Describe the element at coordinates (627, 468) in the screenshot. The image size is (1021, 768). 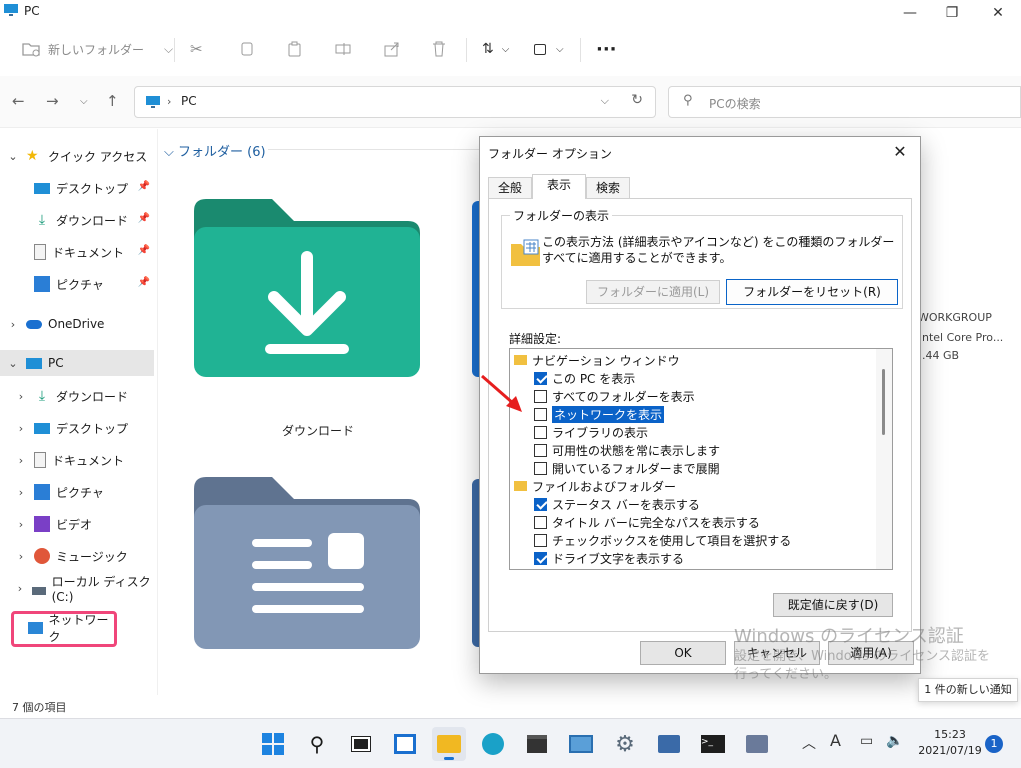
I see `option-expand-to-open-folder: 開いているフォルダーまで展開` at that location.